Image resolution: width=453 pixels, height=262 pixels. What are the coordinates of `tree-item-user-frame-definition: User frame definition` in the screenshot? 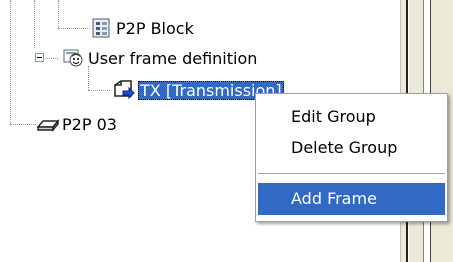 It's located at (159, 58).